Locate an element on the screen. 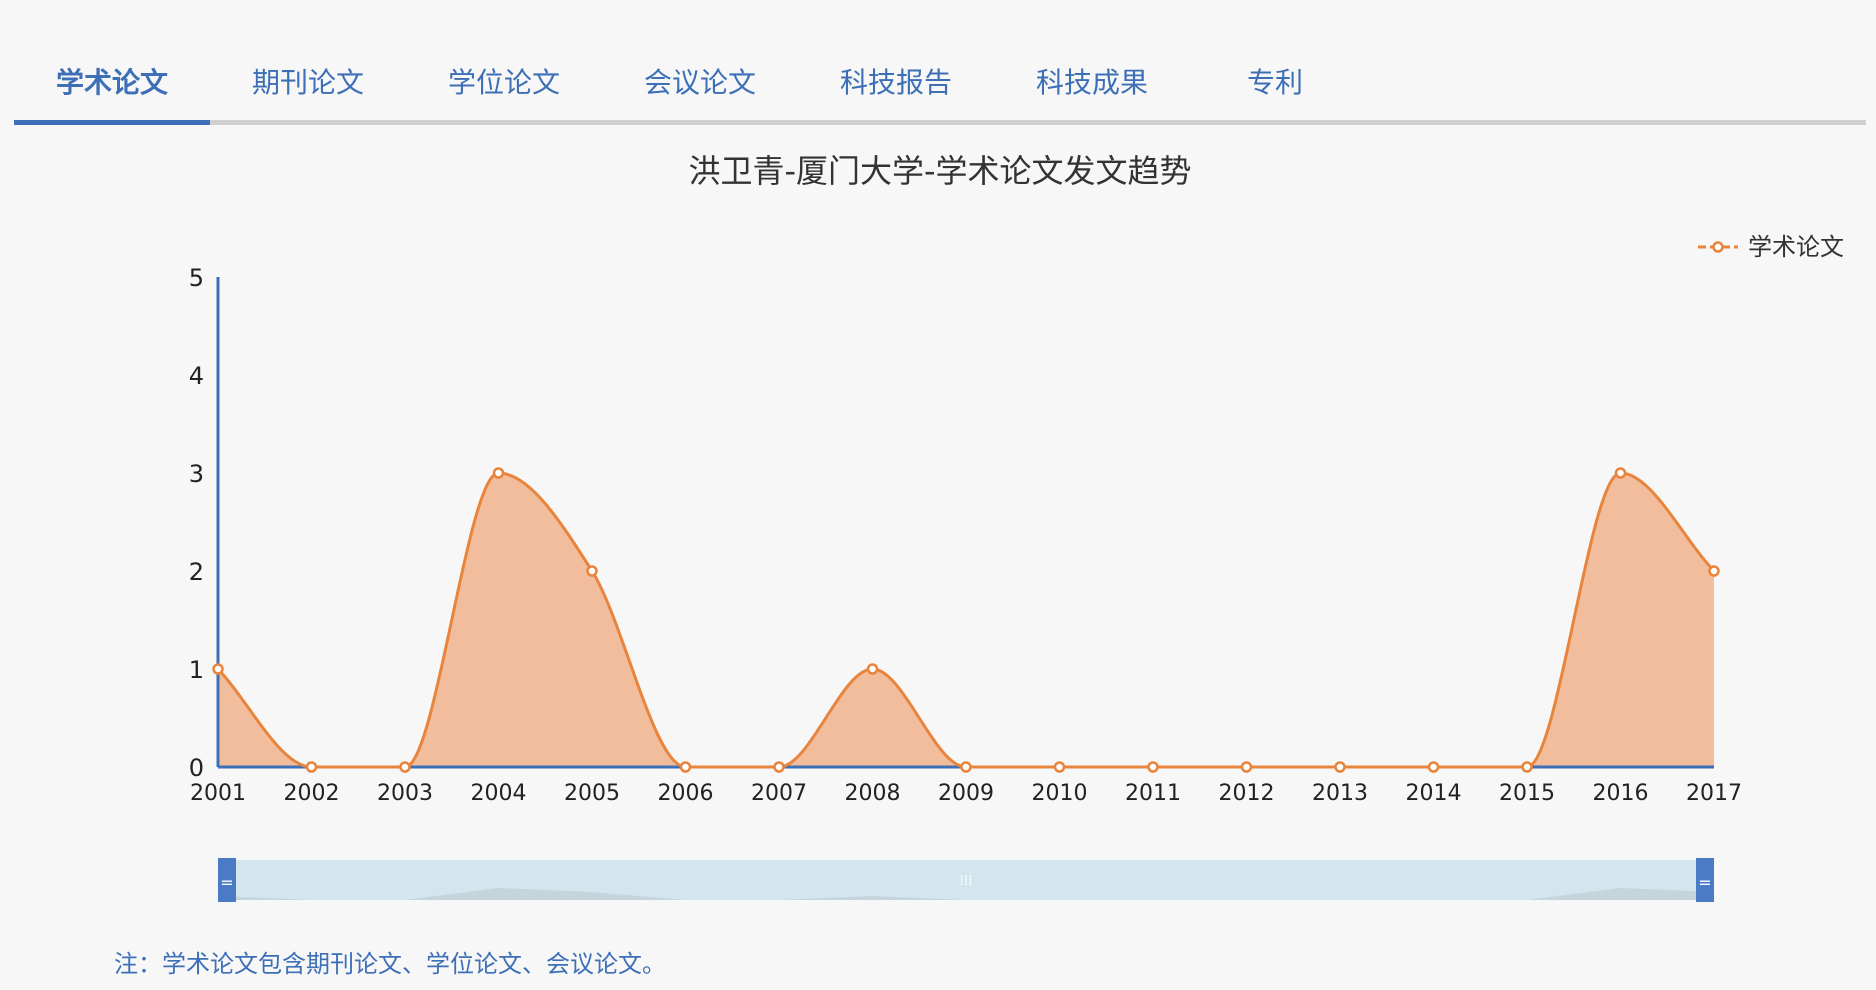 Image resolution: width=1876 pixels, height=990 pixels. x-tick-label: 2010 is located at coordinates (1060, 793).